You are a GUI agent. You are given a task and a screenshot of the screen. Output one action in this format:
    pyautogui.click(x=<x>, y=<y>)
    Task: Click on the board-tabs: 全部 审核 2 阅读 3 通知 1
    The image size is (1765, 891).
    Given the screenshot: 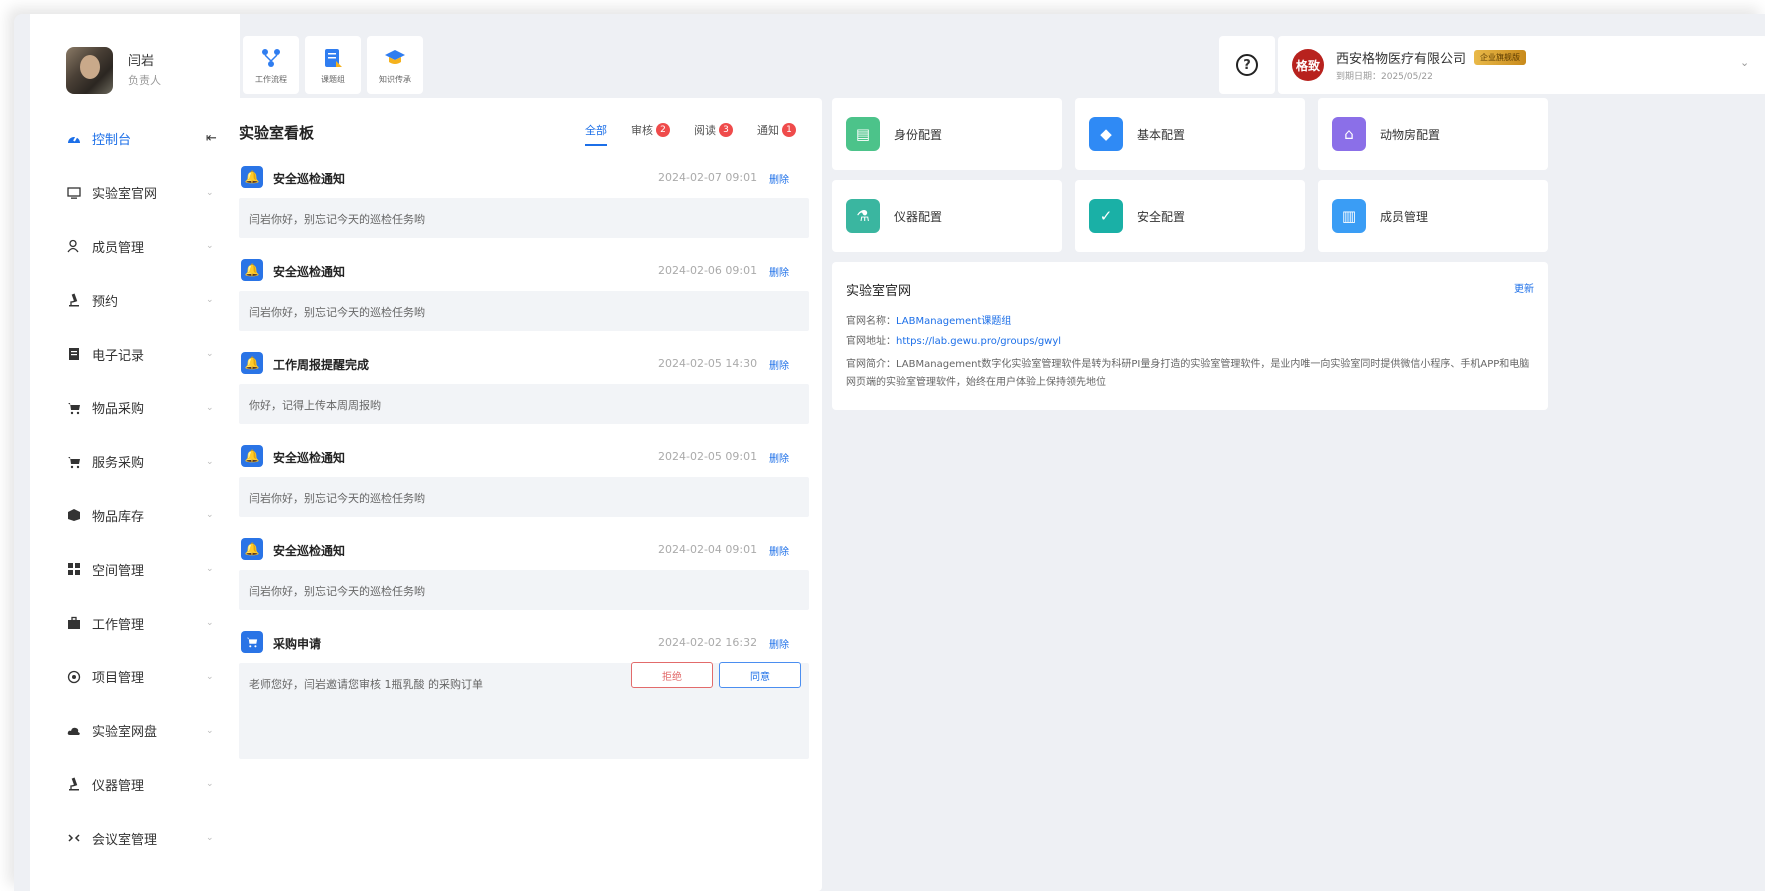 What is the action you would take?
    pyautogui.click(x=690, y=134)
    